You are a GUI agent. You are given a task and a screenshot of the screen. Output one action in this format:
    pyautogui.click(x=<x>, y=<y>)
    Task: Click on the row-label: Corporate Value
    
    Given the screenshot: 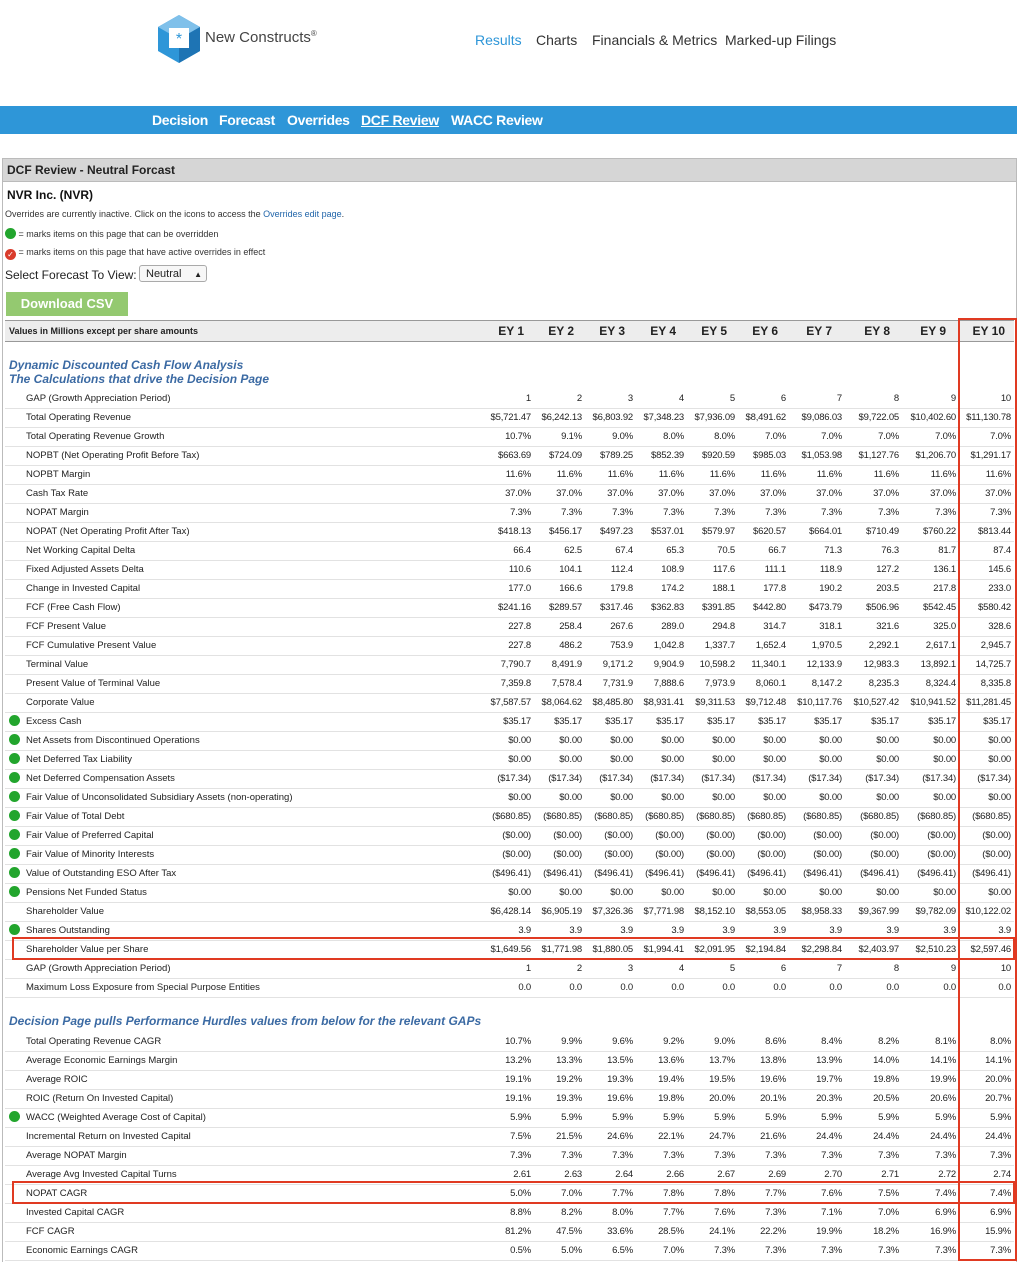 What is the action you would take?
    pyautogui.click(x=60, y=702)
    